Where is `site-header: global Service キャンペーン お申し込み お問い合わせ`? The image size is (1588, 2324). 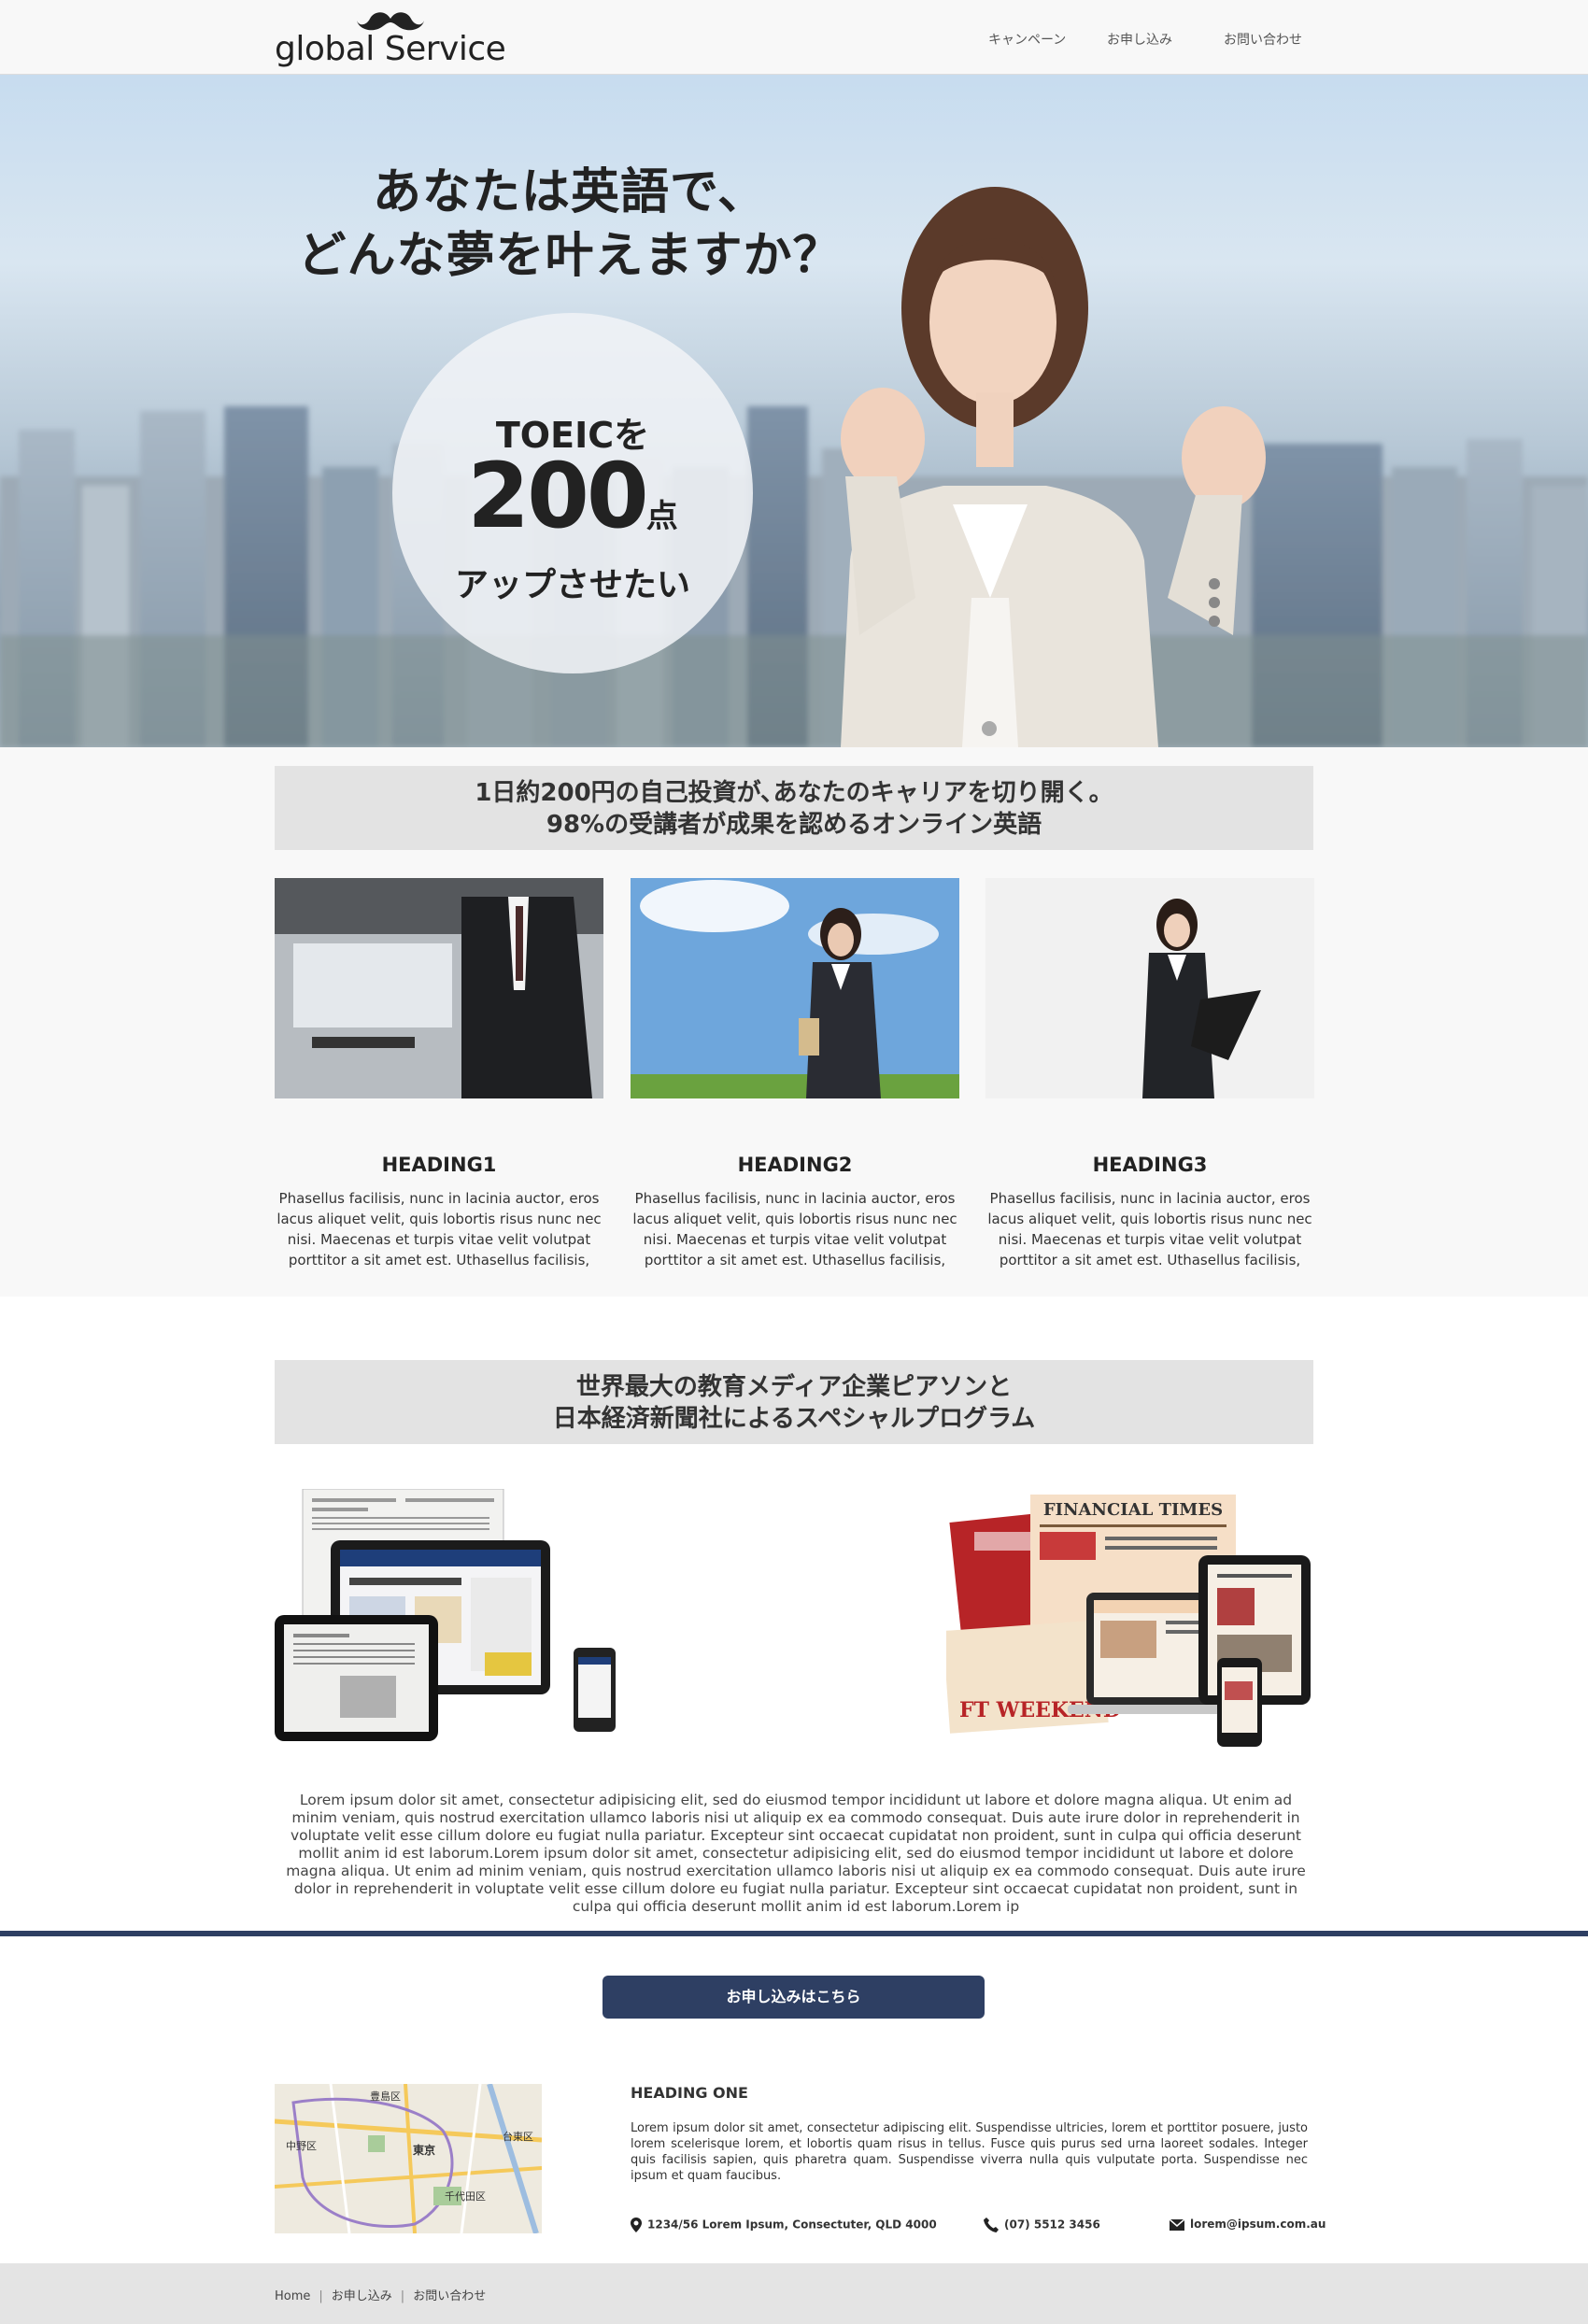 site-header: global Service キャンペーン お申し込み お問い合わせ is located at coordinates (794, 37).